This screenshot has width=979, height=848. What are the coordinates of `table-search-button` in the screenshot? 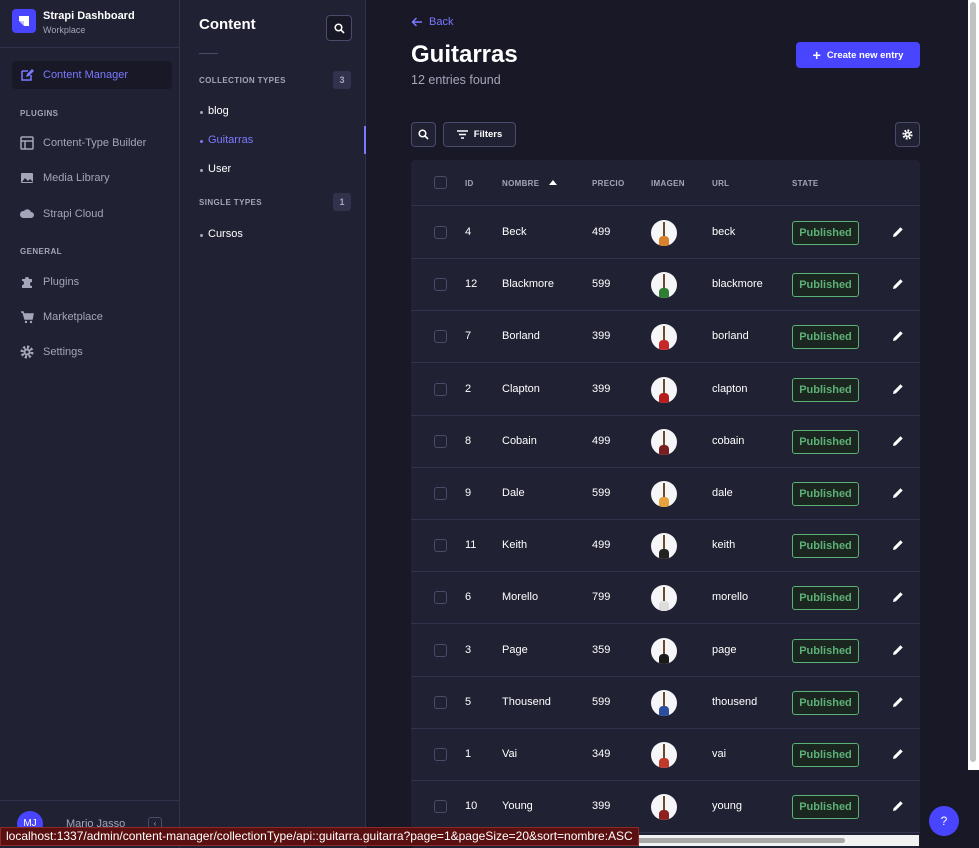 It's located at (423, 134).